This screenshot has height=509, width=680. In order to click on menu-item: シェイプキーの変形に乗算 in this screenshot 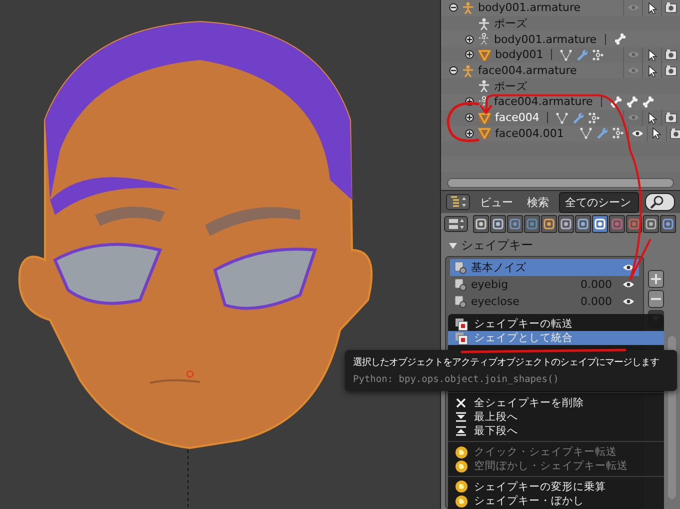, I will do `click(556, 487)`.